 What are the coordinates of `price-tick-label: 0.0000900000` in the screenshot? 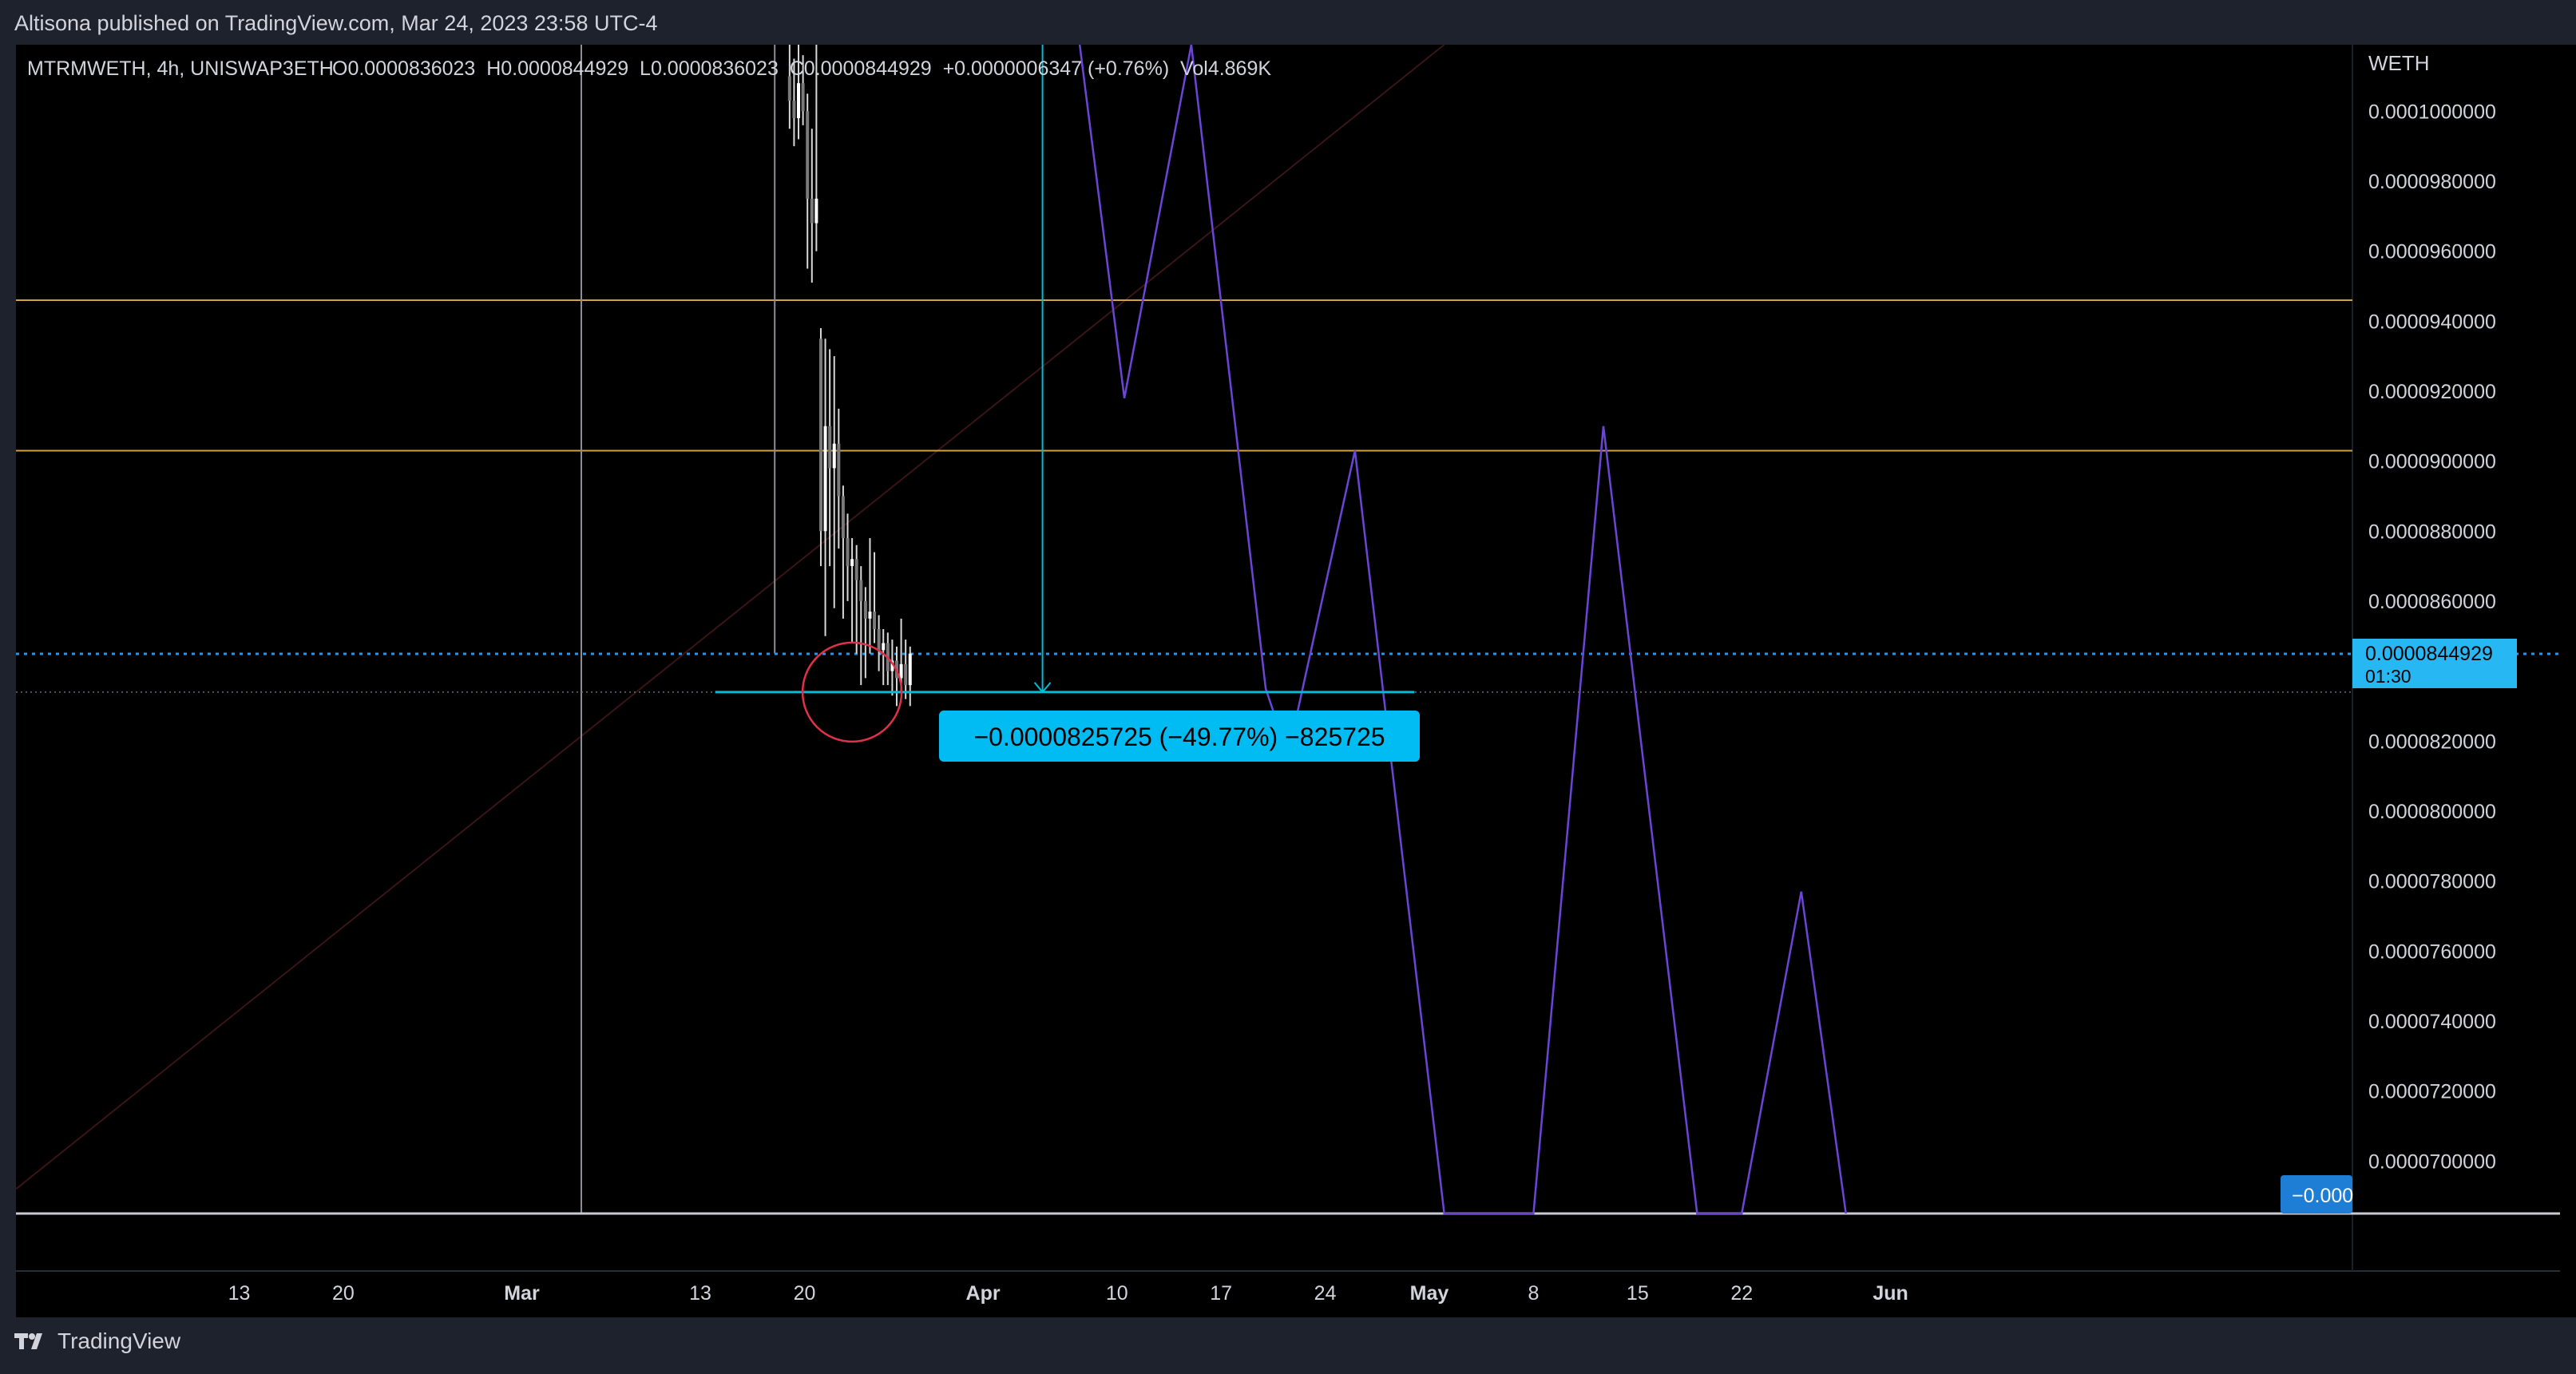 It's located at (2432, 462).